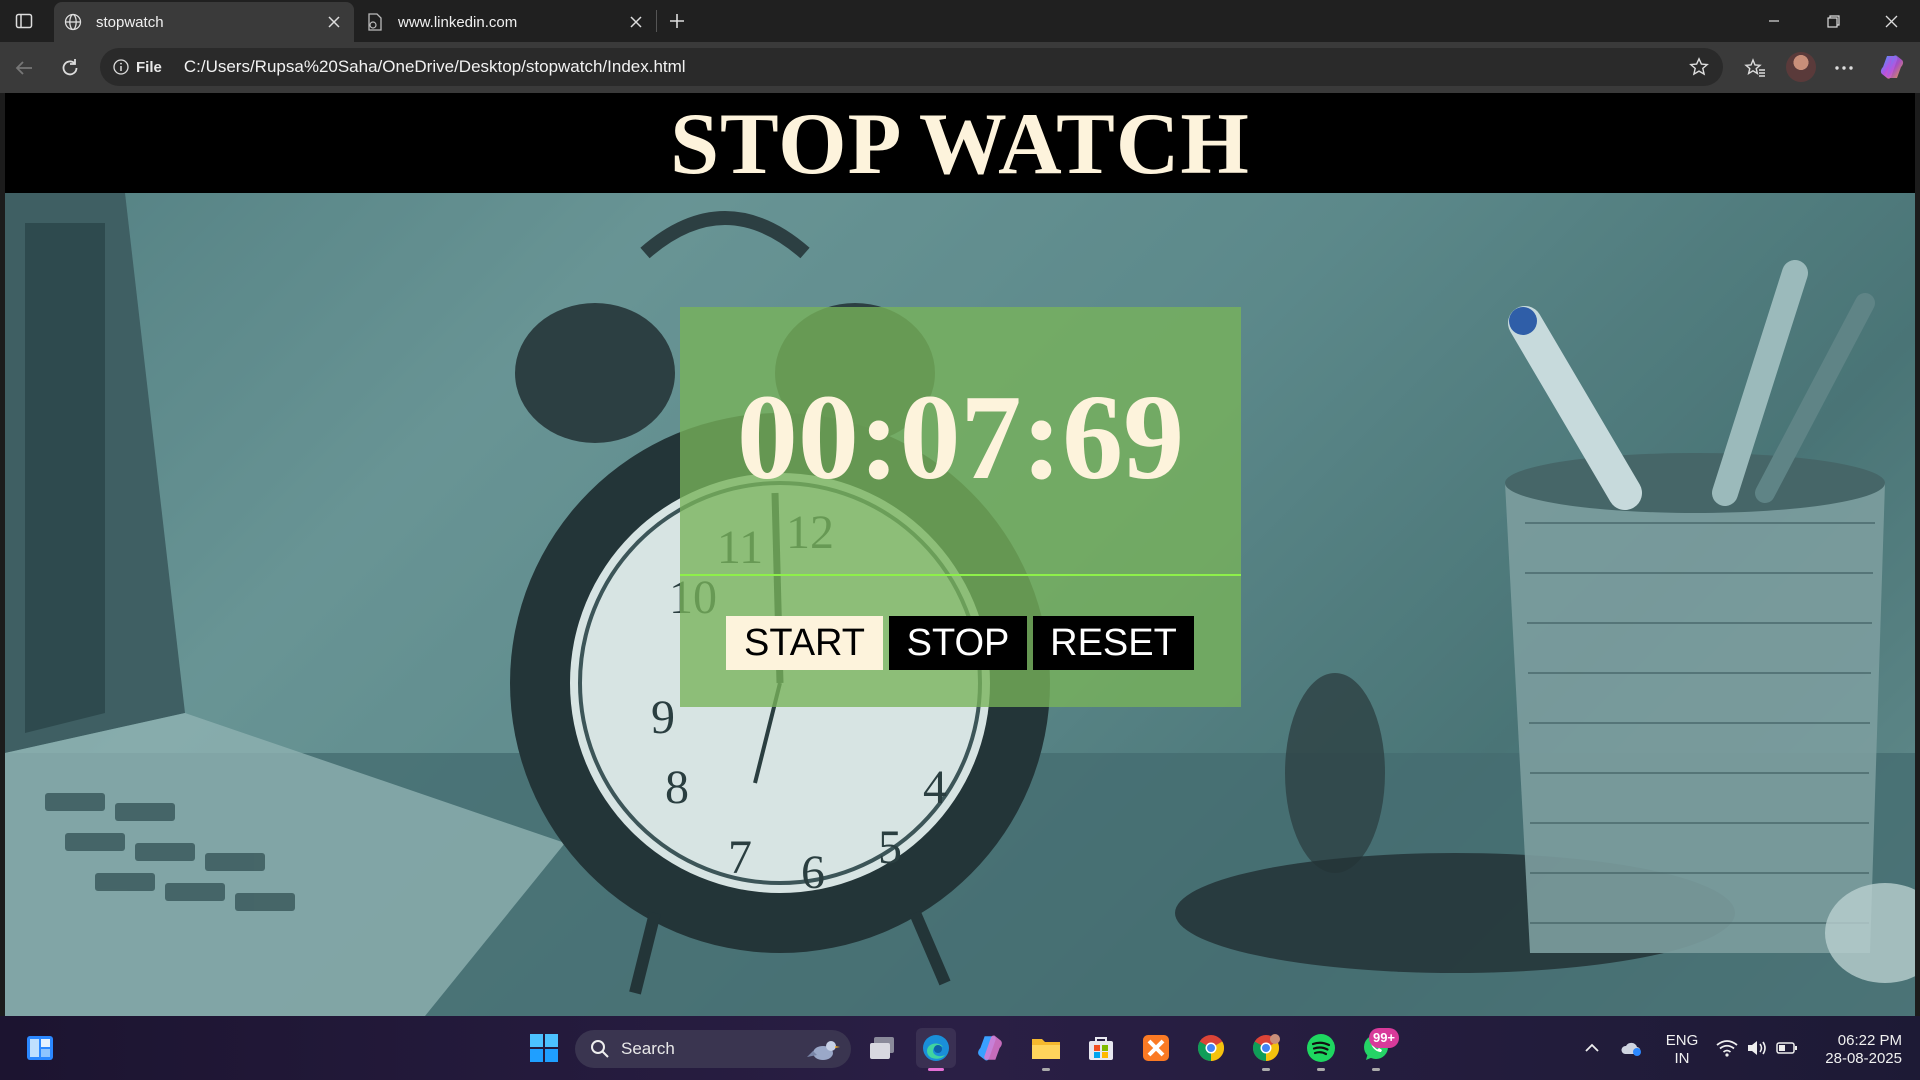  What do you see at coordinates (823, 1049) in the screenshot?
I see `bird-icon` at bounding box center [823, 1049].